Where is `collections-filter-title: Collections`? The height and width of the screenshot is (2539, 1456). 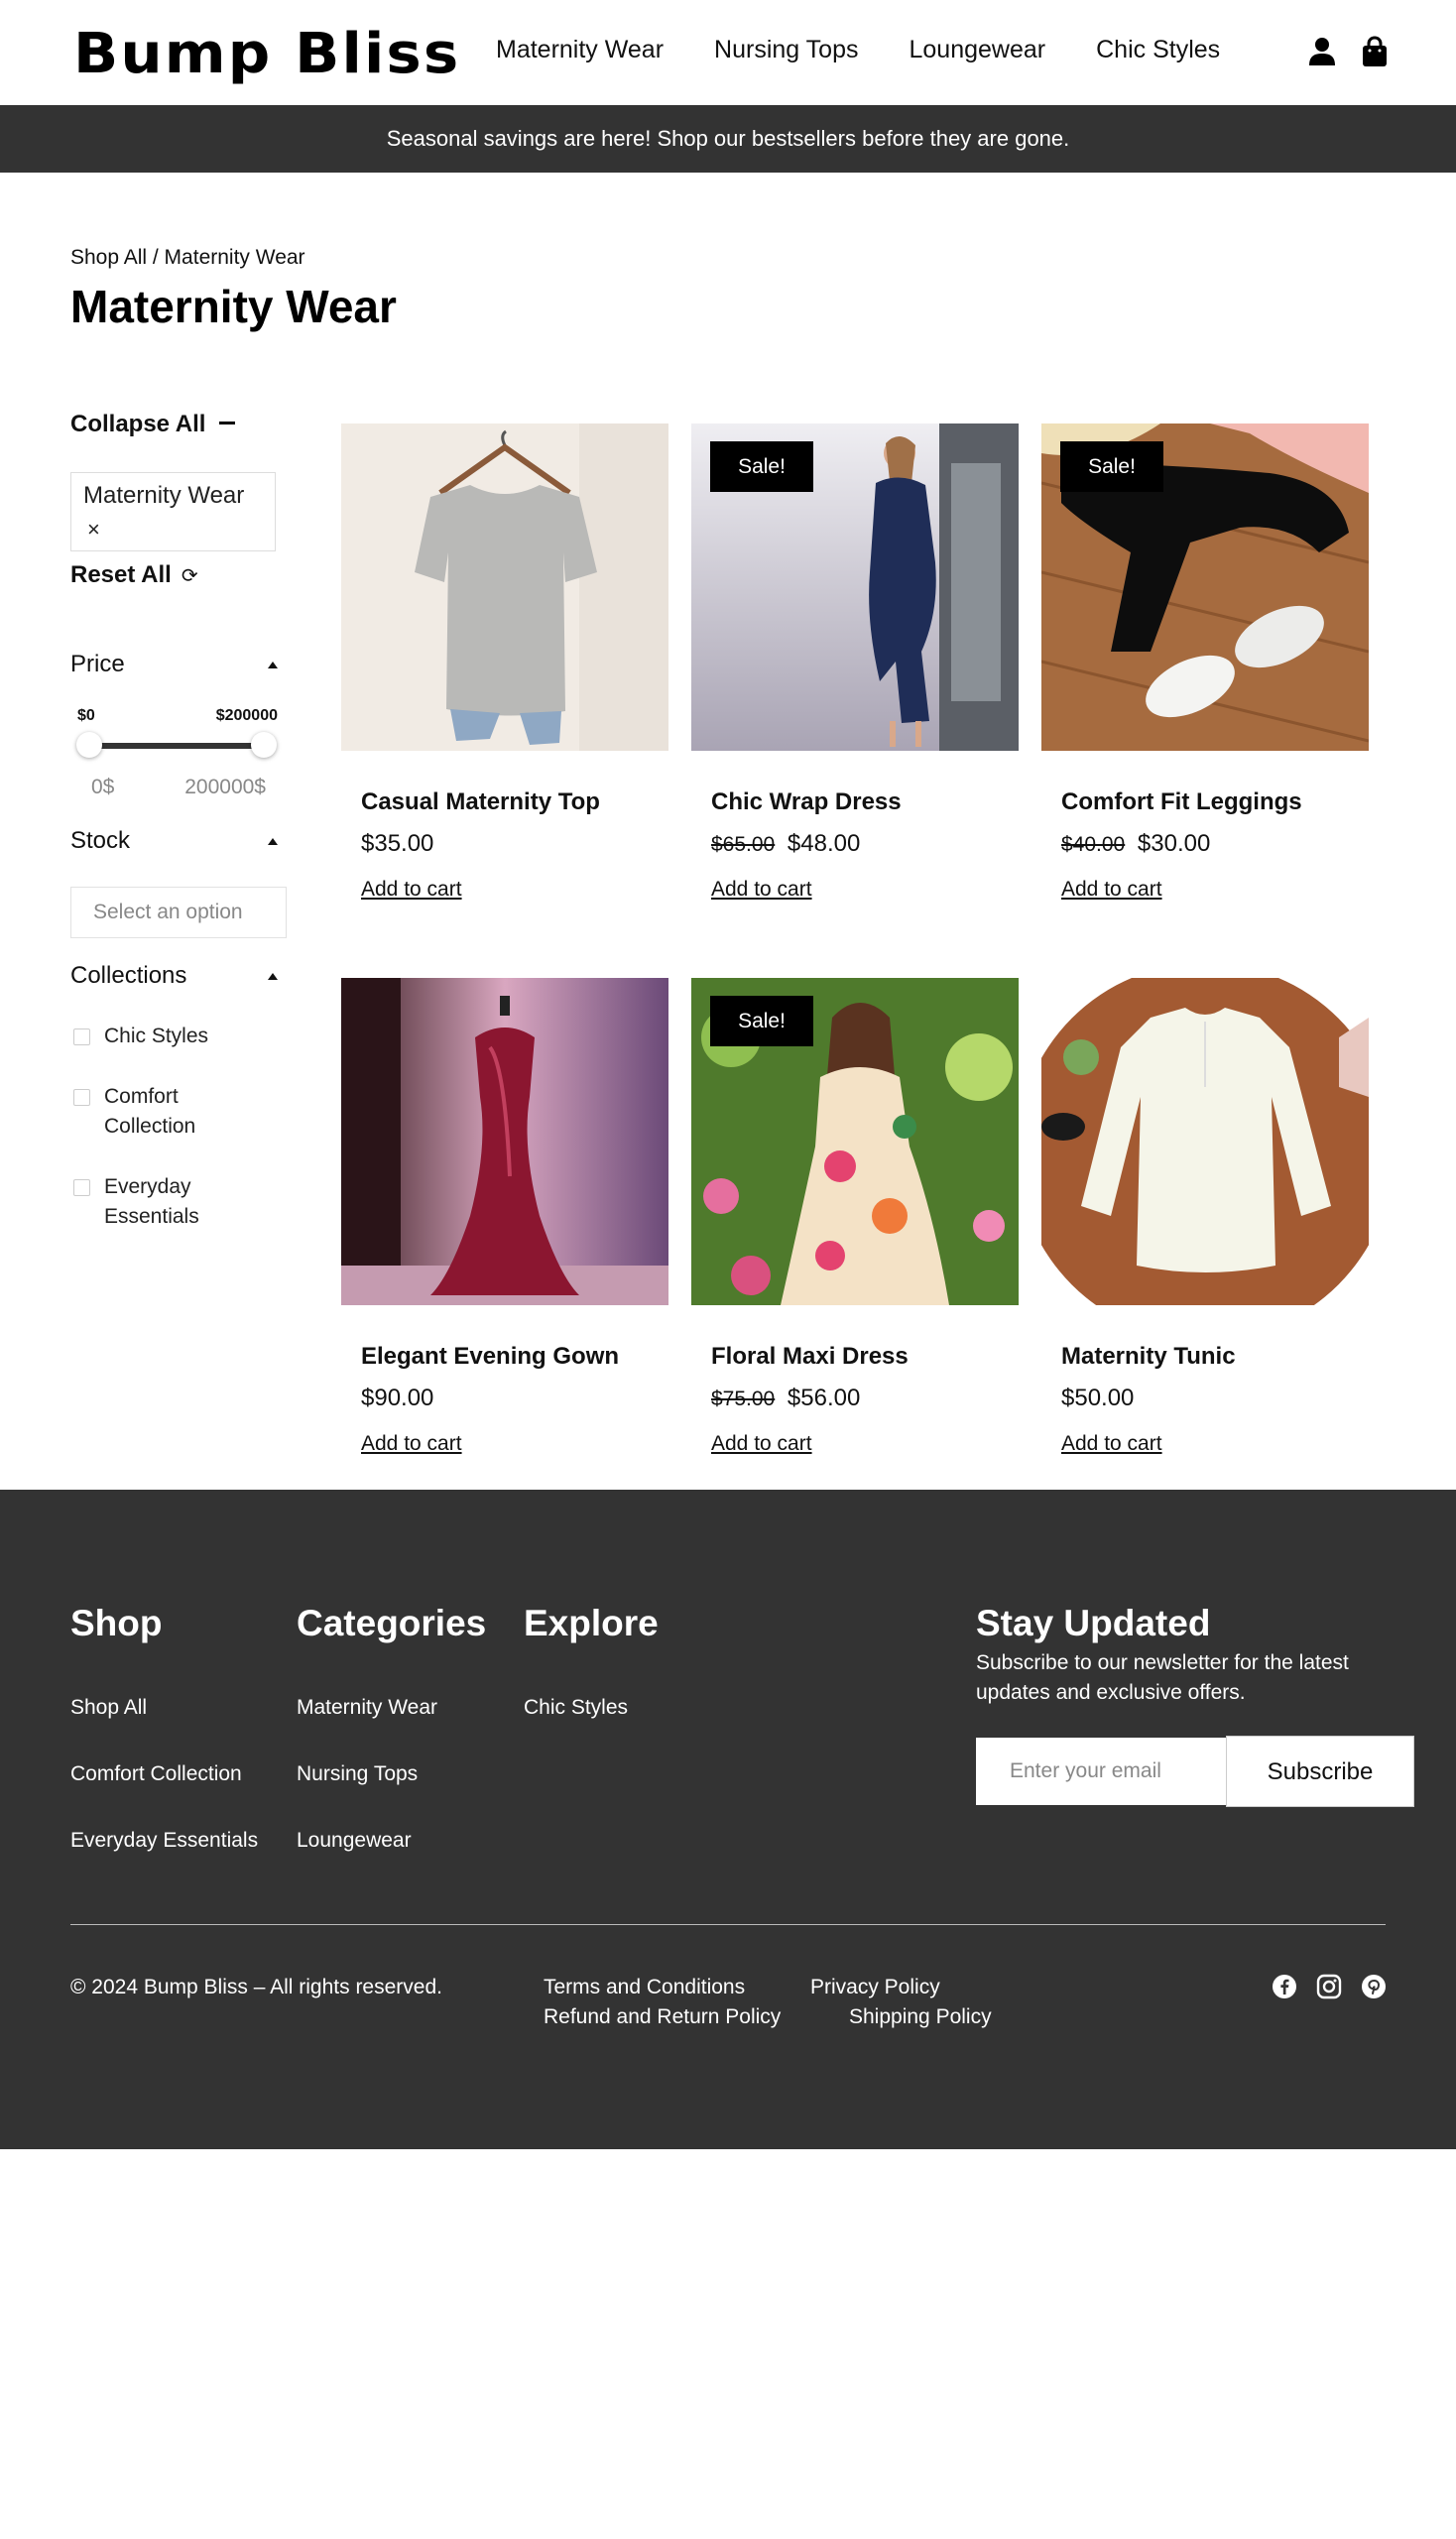
collections-filter-title: Collections is located at coordinates (128, 976).